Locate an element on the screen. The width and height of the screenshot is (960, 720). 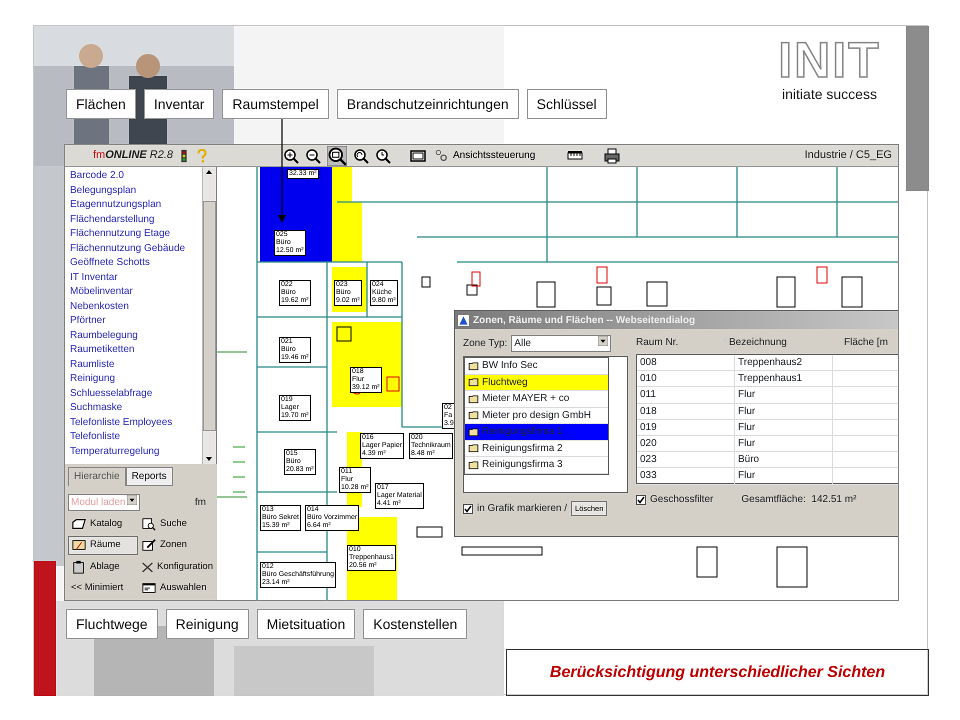
zoom-reset-icon is located at coordinates (361, 156).